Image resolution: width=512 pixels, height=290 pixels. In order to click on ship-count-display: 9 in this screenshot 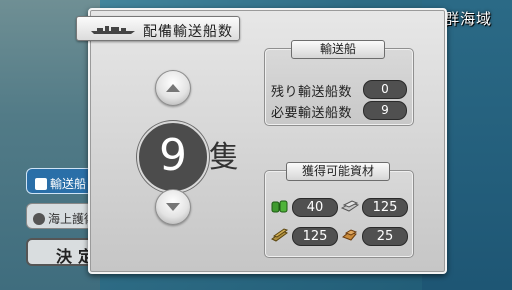, I will do `click(173, 157)`.